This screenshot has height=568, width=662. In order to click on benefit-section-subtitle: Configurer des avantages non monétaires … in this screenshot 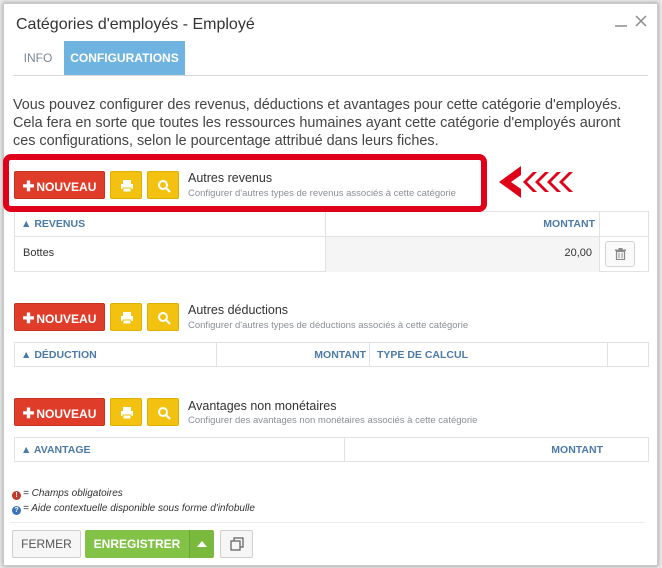, I will do `click(333, 420)`.